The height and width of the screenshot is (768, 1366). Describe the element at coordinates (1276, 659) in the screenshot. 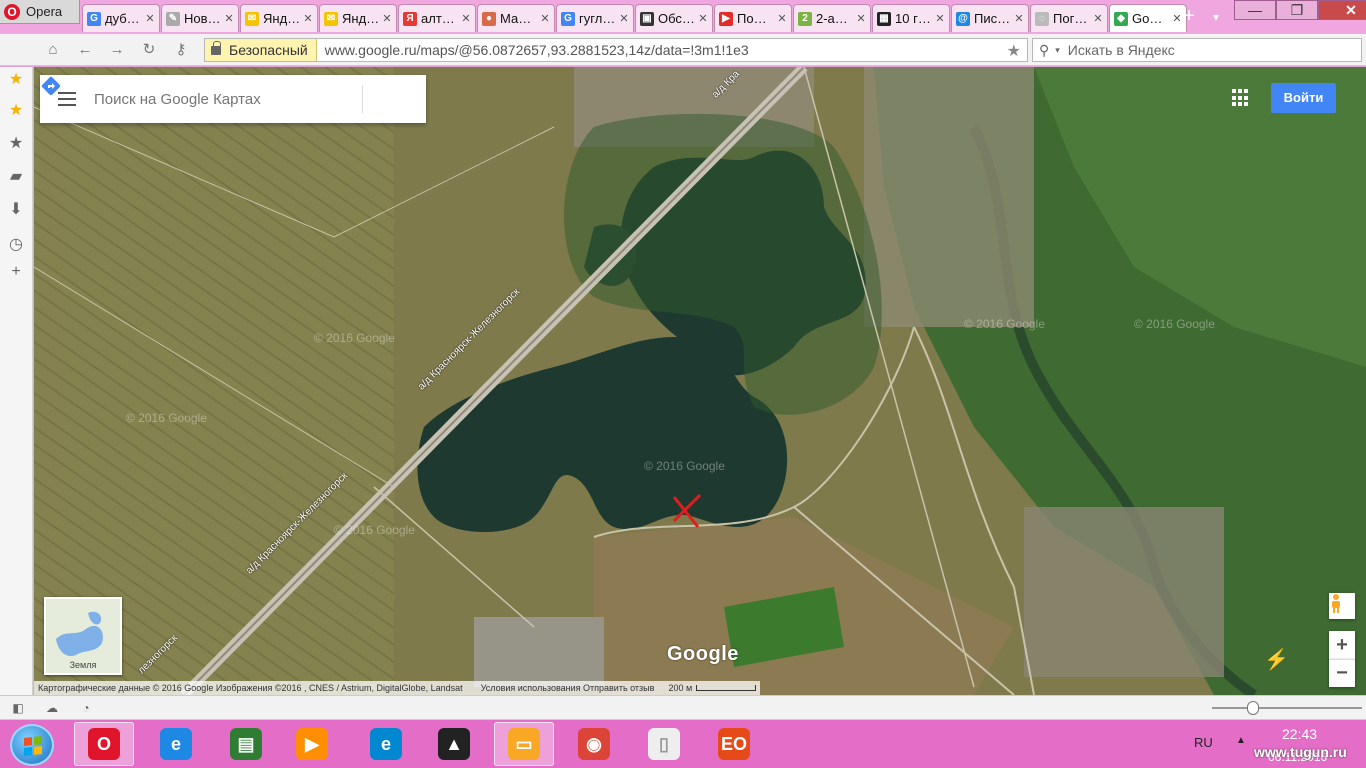

I see `lite-mode-icon: ⚡` at that location.